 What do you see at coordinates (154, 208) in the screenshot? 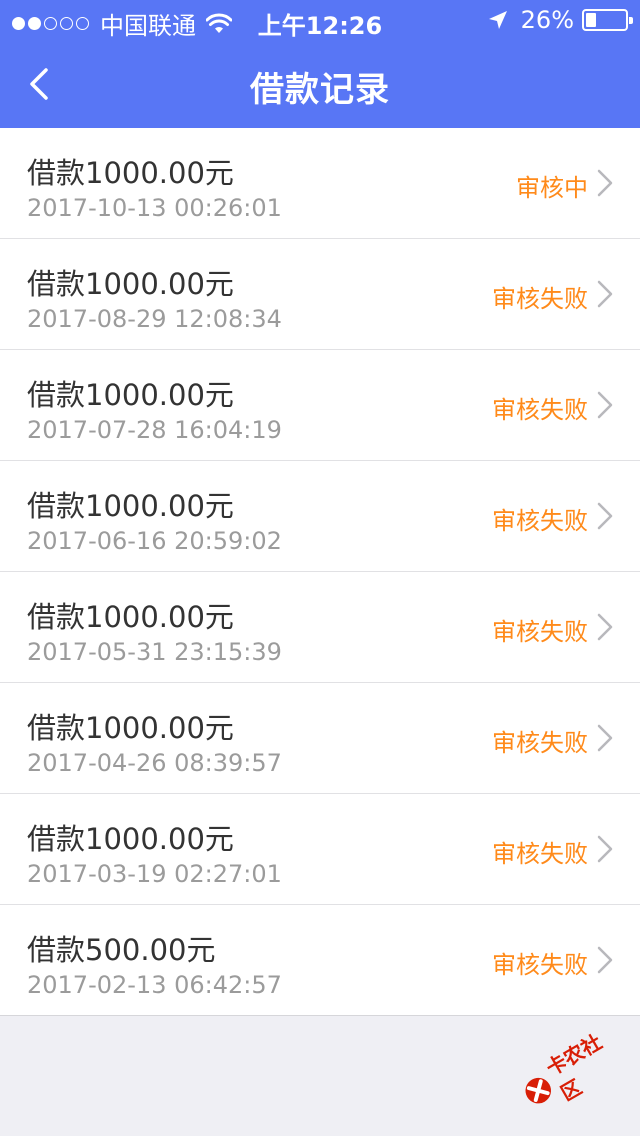
I see `loan-timestamp: 2017-10-13 00:26:01` at bounding box center [154, 208].